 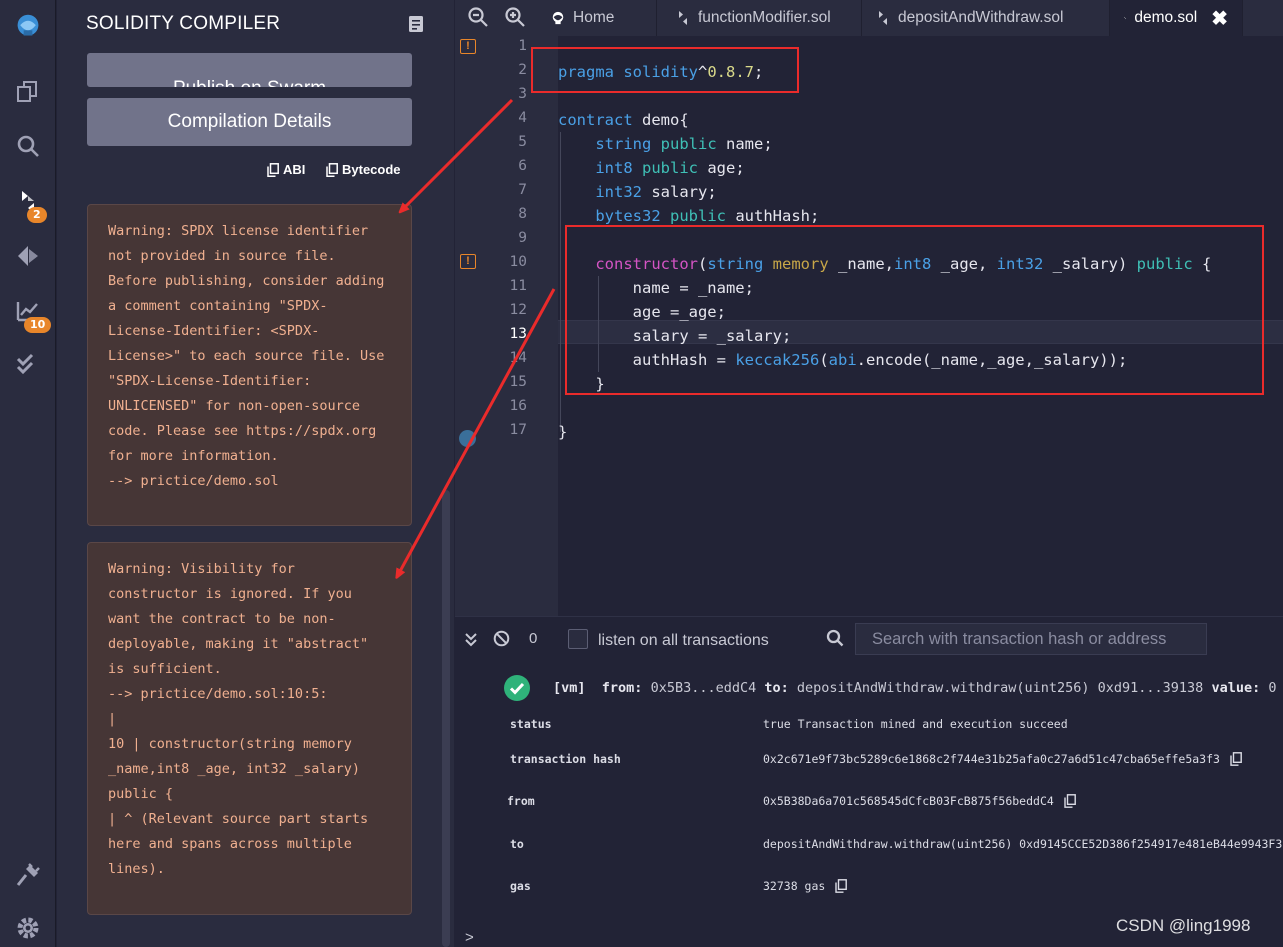 What do you see at coordinates (569, 688) in the screenshot?
I see `vm-tag: [vm]` at bounding box center [569, 688].